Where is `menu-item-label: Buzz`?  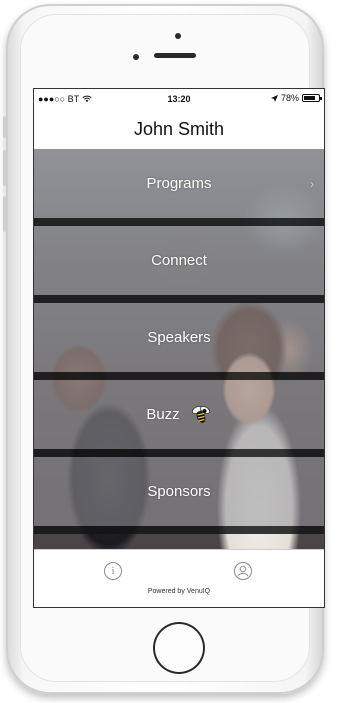
menu-item-label: Buzz is located at coordinates (163, 414).